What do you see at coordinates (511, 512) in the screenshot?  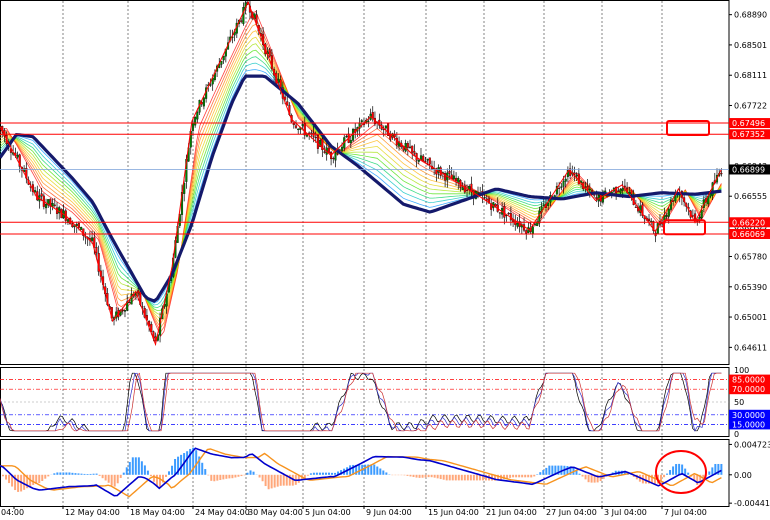 I see `time-axis-label: 21 Jun 04:00` at bounding box center [511, 512].